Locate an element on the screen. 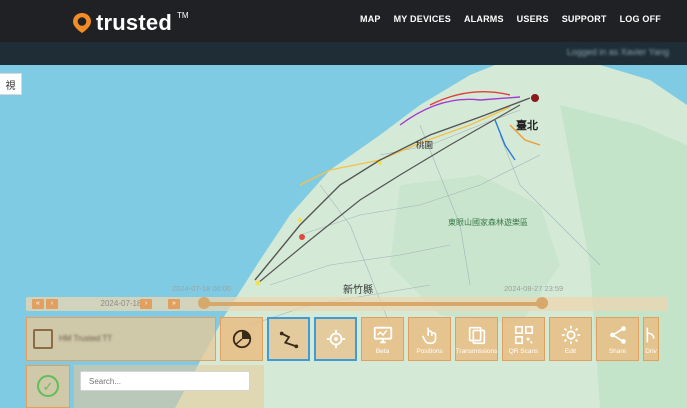 The height and width of the screenshot is (408, 687). positions-label: Positions is located at coordinates (429, 351).